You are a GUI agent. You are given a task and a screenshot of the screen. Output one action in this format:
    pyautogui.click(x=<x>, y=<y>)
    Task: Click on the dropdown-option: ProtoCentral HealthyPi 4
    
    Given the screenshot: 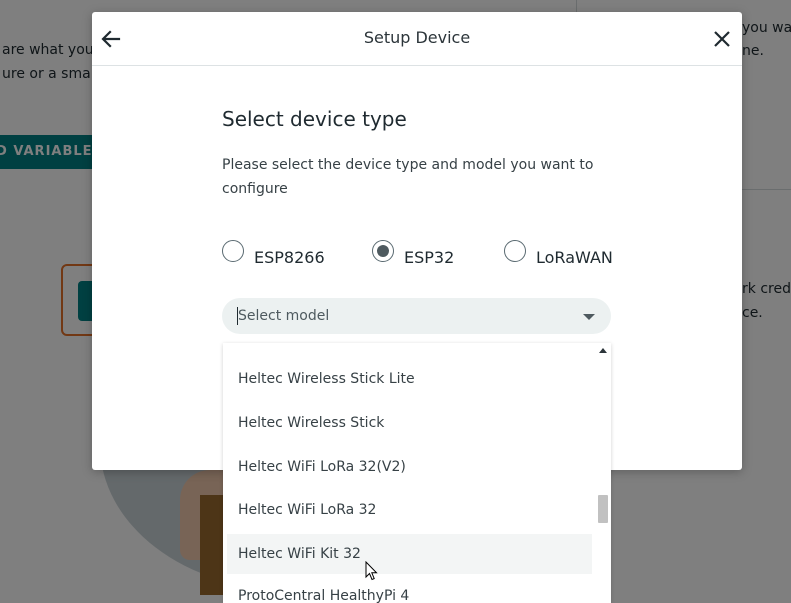 What is the action you would take?
    pyautogui.click(x=409, y=589)
    